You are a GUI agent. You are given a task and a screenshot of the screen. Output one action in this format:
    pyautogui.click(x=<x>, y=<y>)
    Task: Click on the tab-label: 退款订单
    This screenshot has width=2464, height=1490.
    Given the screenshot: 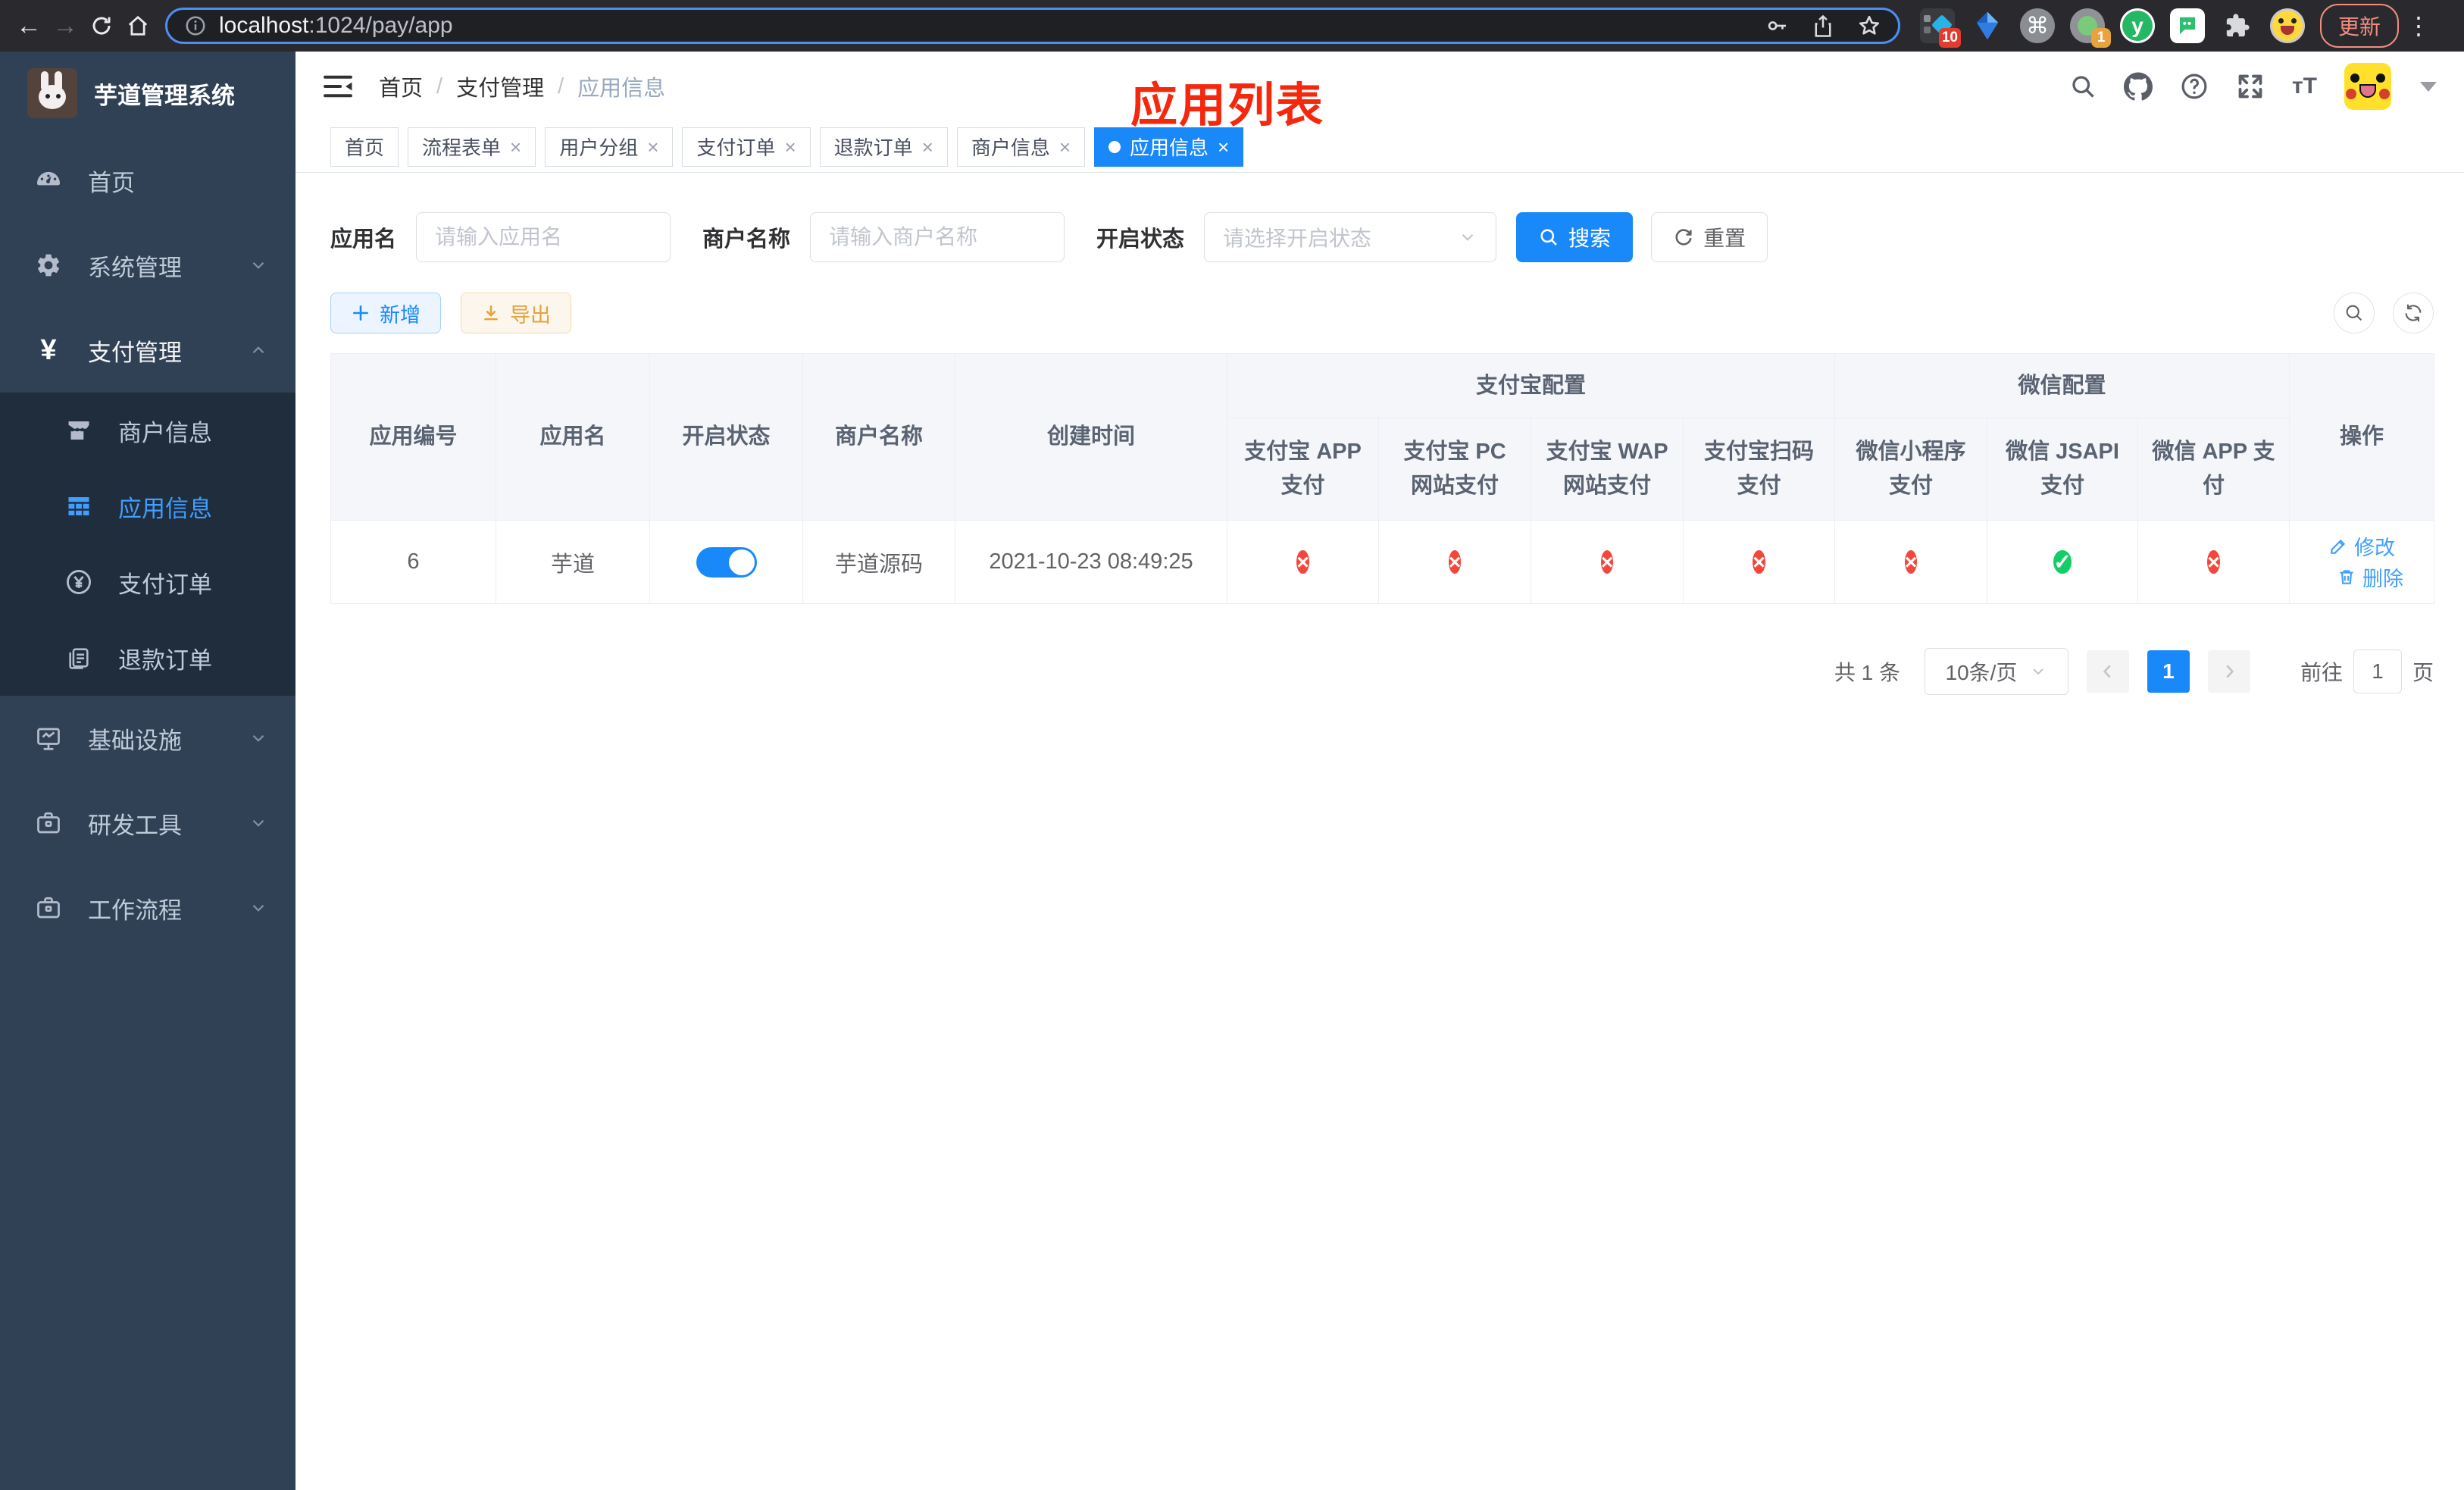 What is the action you would take?
    pyautogui.click(x=873, y=147)
    